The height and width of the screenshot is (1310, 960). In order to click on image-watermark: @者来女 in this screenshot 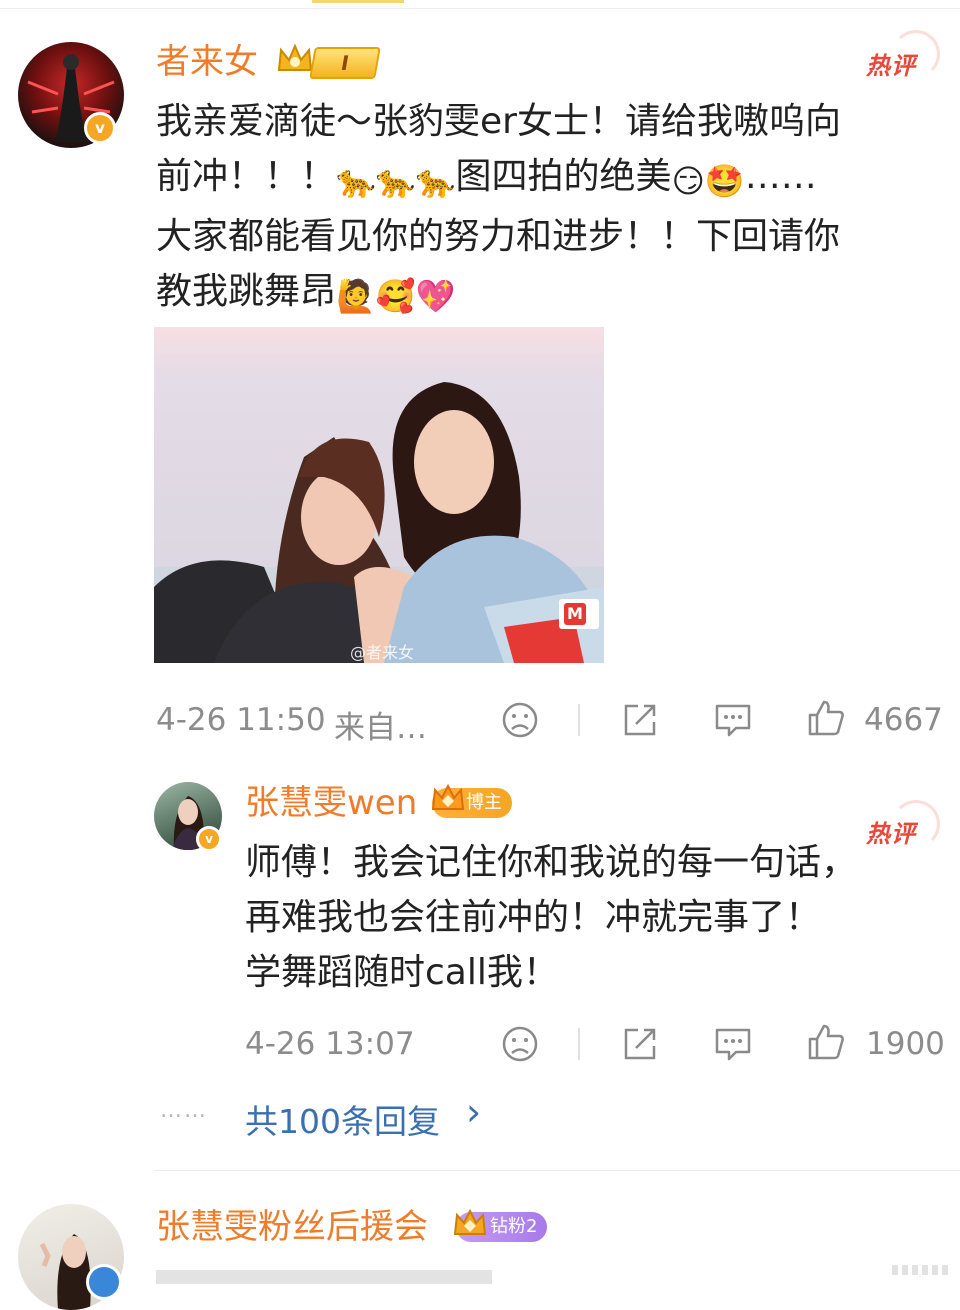, I will do `click(382, 652)`.